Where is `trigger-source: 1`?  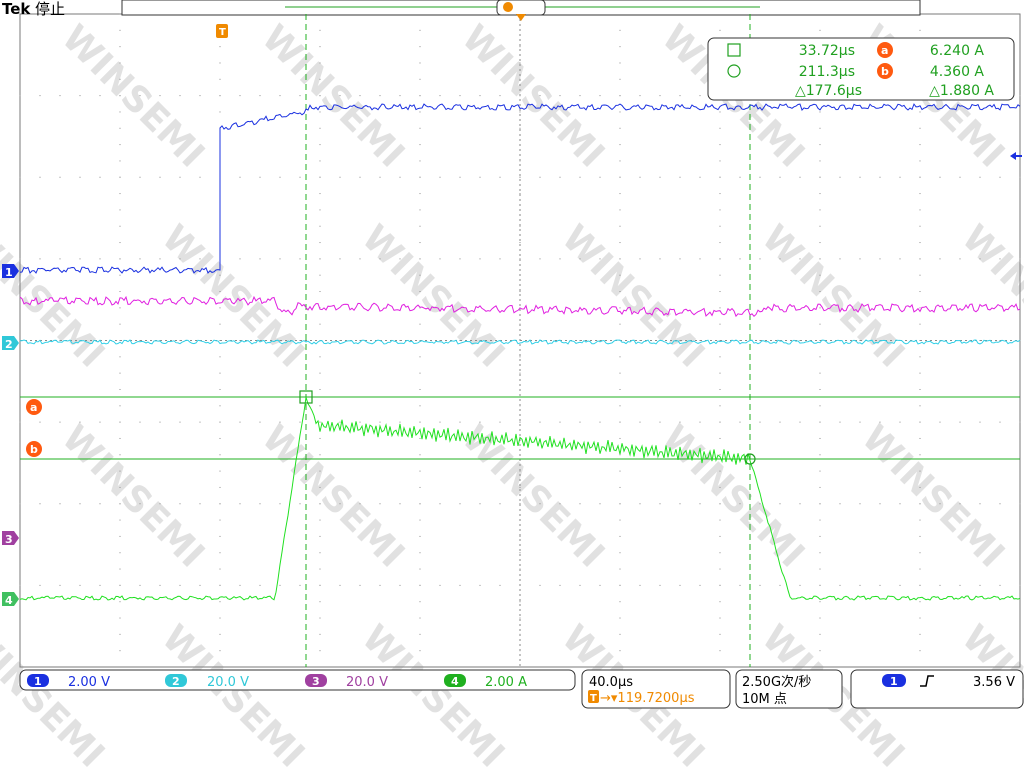 trigger-source: 1 is located at coordinates (894, 681).